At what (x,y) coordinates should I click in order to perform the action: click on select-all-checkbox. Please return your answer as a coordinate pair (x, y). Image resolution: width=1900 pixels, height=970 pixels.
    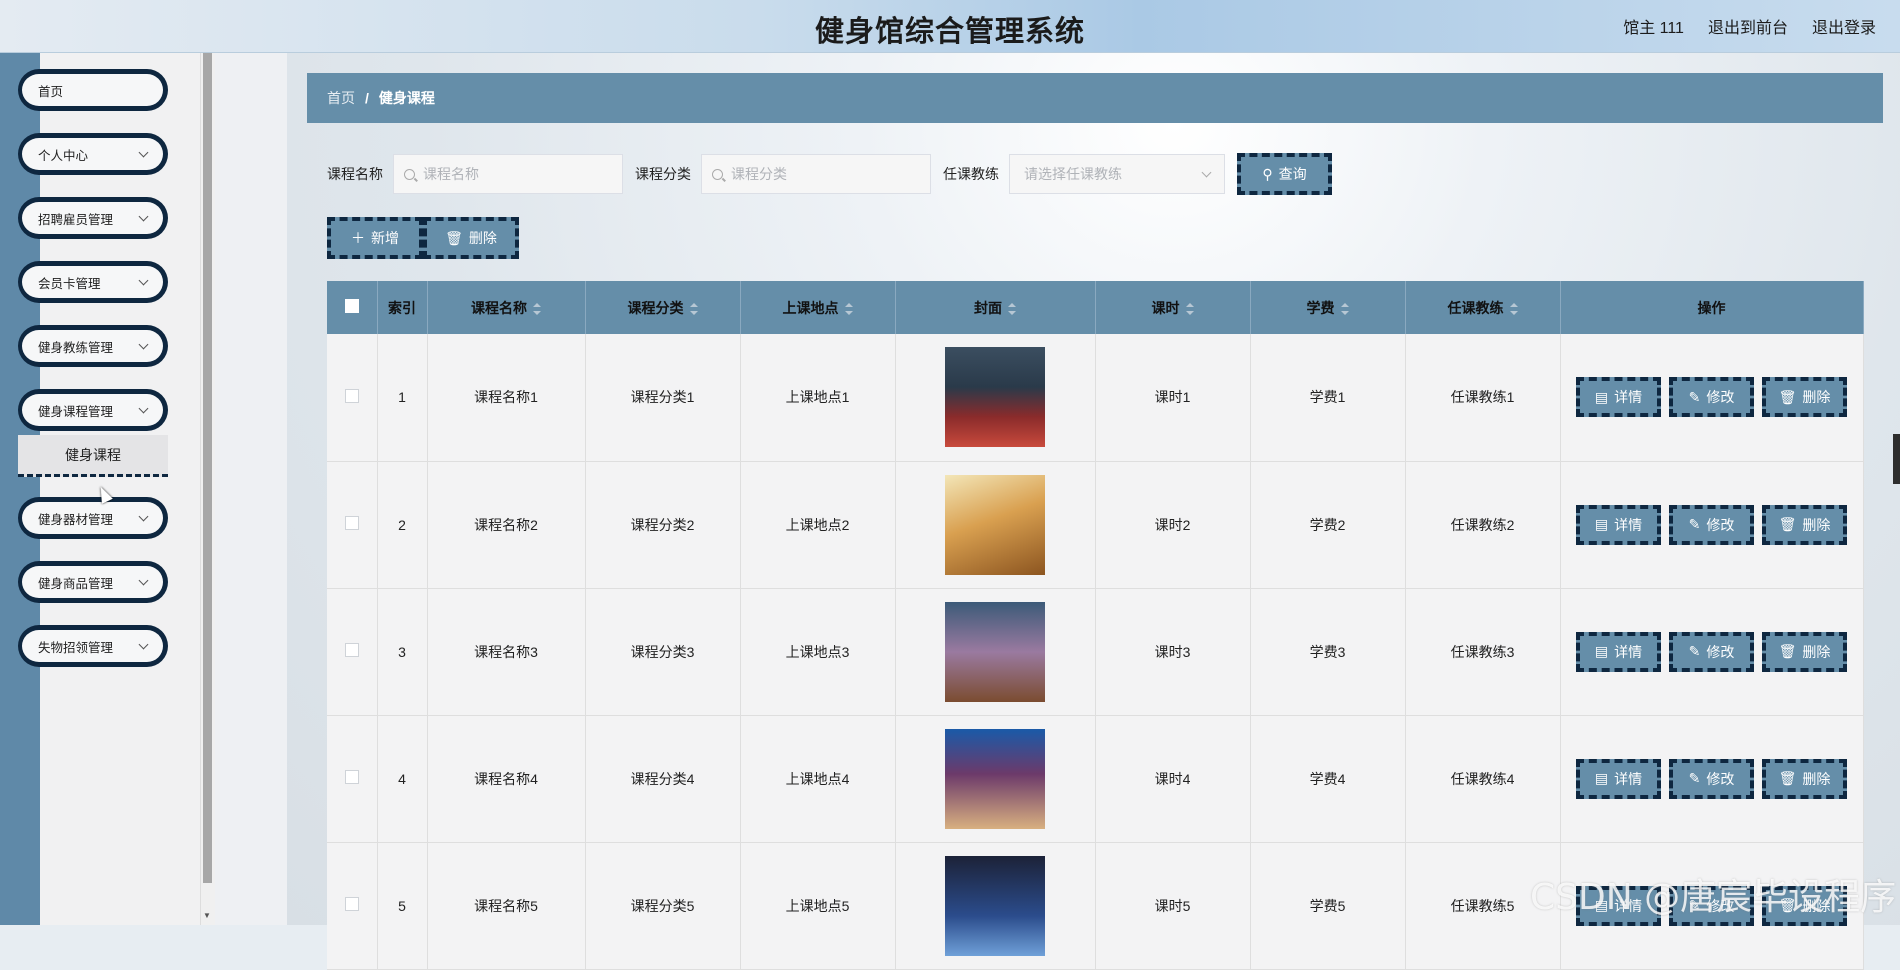
    Looking at the image, I should click on (351, 306).